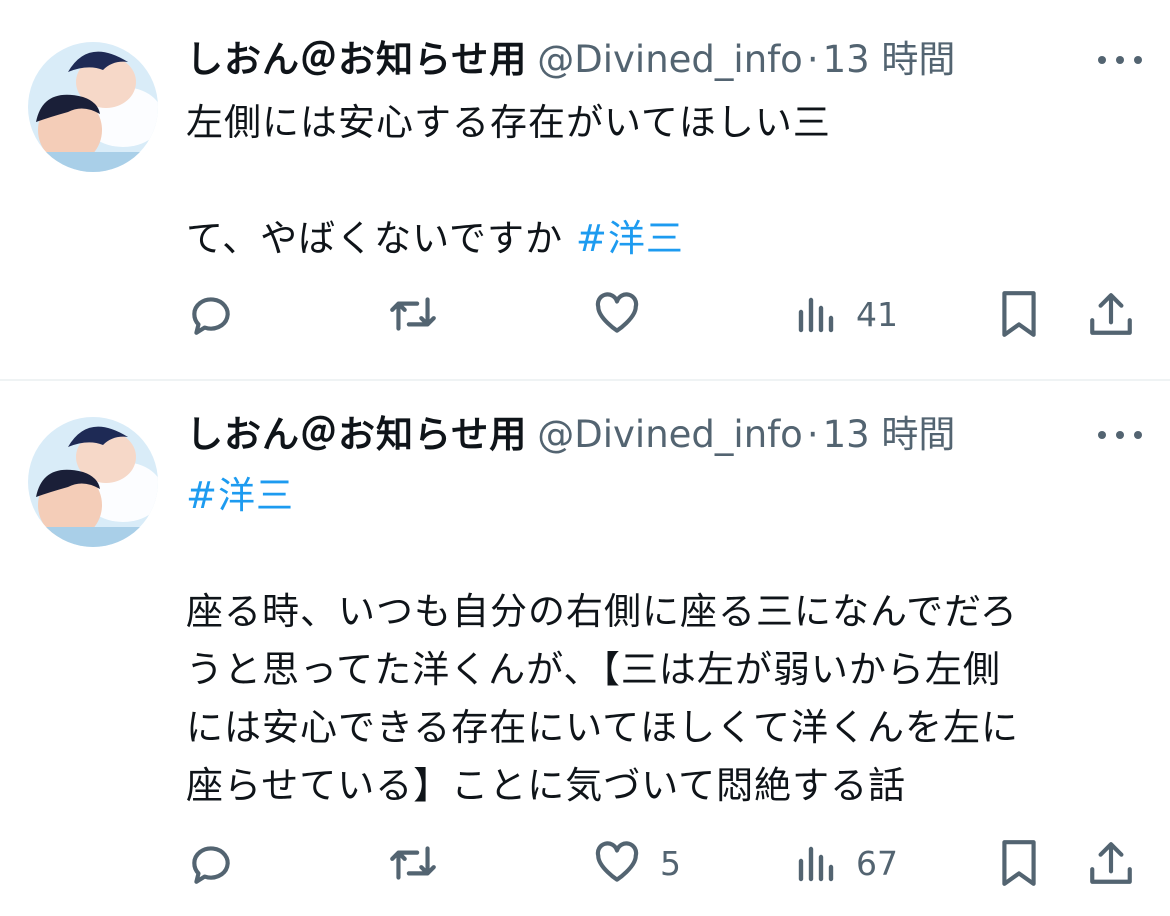 This screenshot has width=1170, height=916. I want to click on tweet-line: て、やばくないですか #洋三, so click(435, 238).